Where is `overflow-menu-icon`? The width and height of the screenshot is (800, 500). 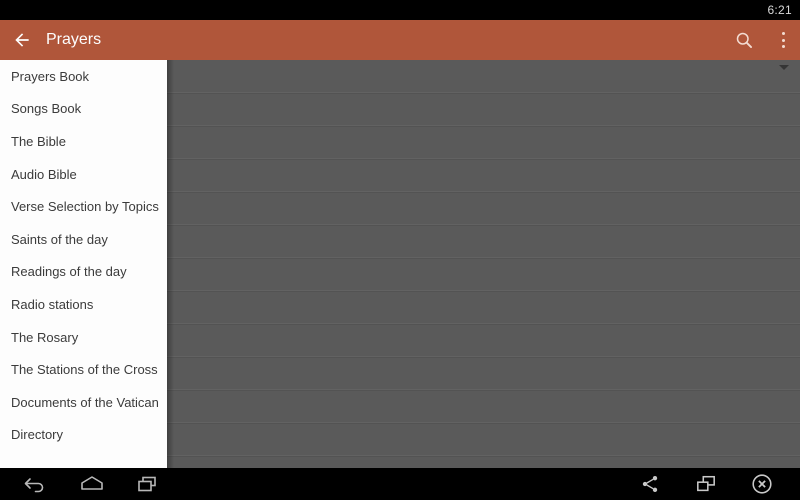 overflow-menu-icon is located at coordinates (783, 39).